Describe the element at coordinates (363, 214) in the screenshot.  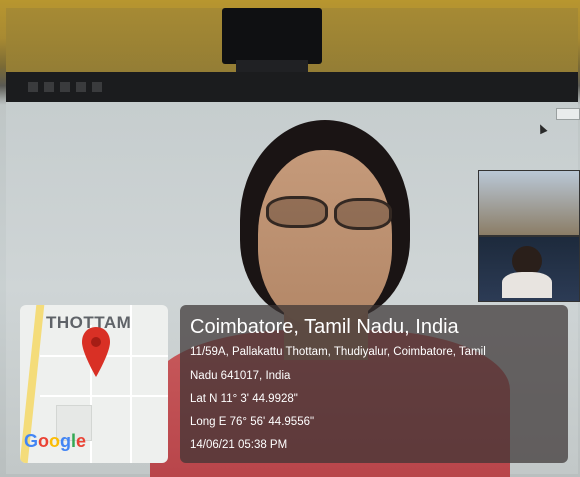
I see `glasses-right-lens` at that location.